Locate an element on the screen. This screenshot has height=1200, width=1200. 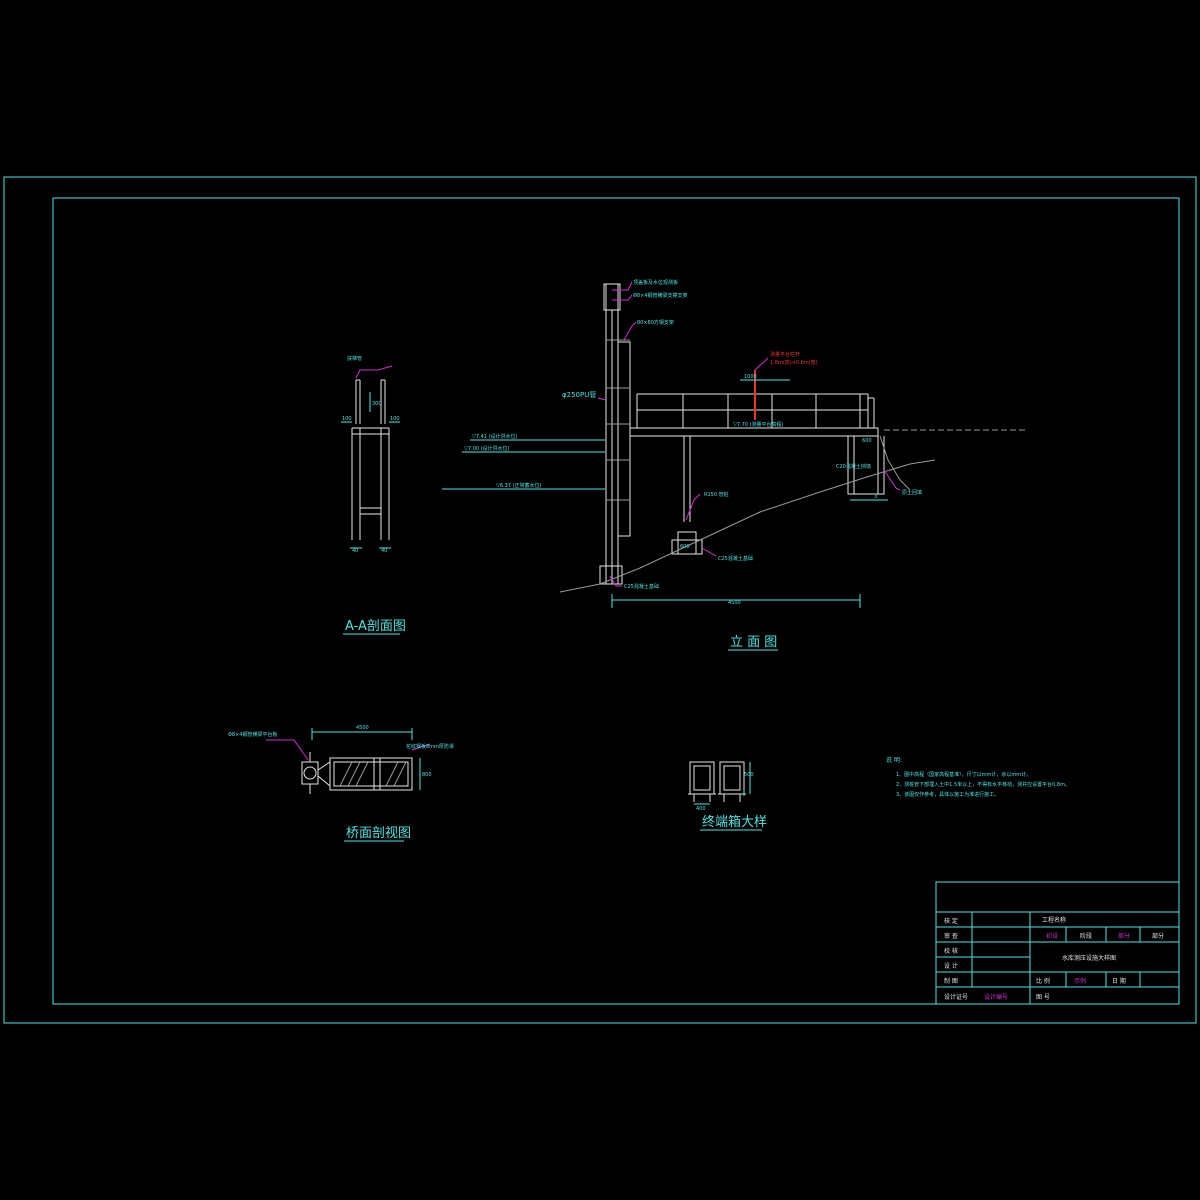
elev-deck-dim: 1000 is located at coordinates (750, 377).